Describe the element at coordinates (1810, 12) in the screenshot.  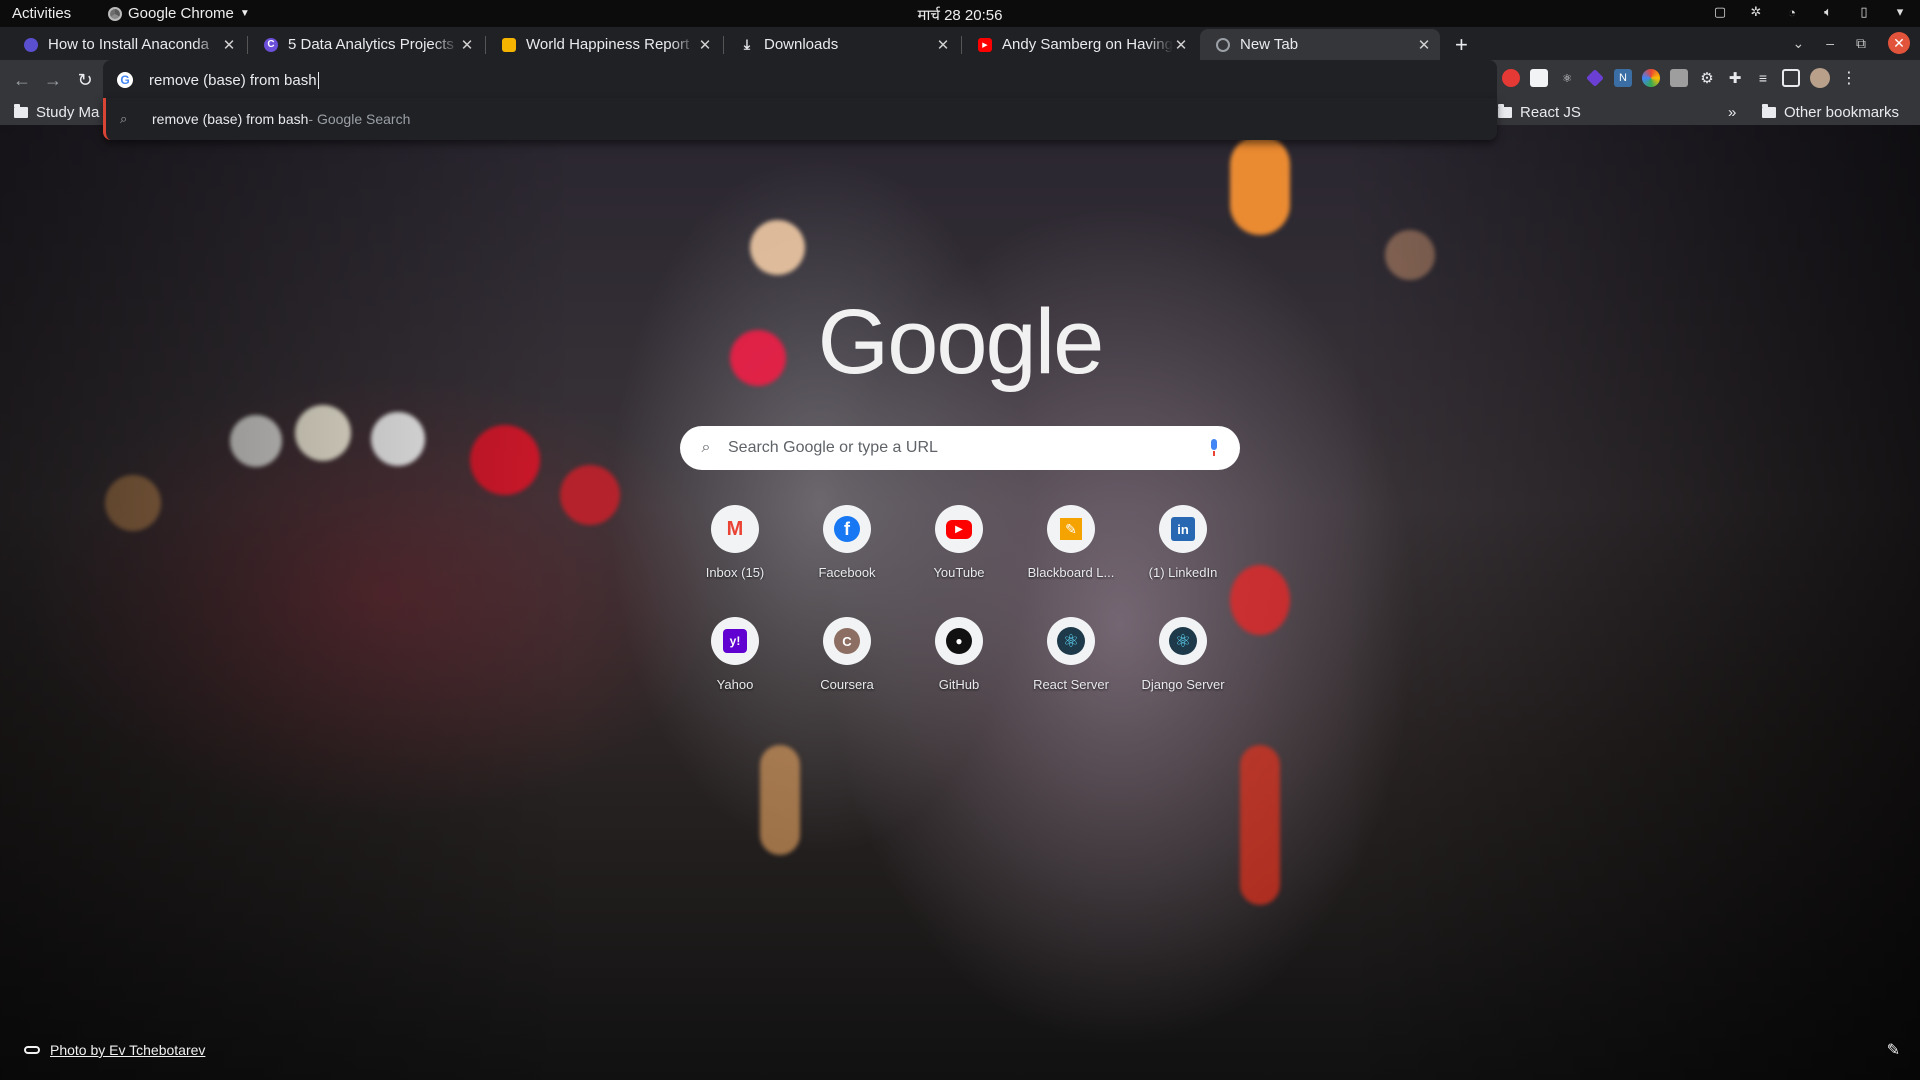
I see `system-tray: ▢ ✲ ◔ 🔈︎ ▯ ▾` at that location.